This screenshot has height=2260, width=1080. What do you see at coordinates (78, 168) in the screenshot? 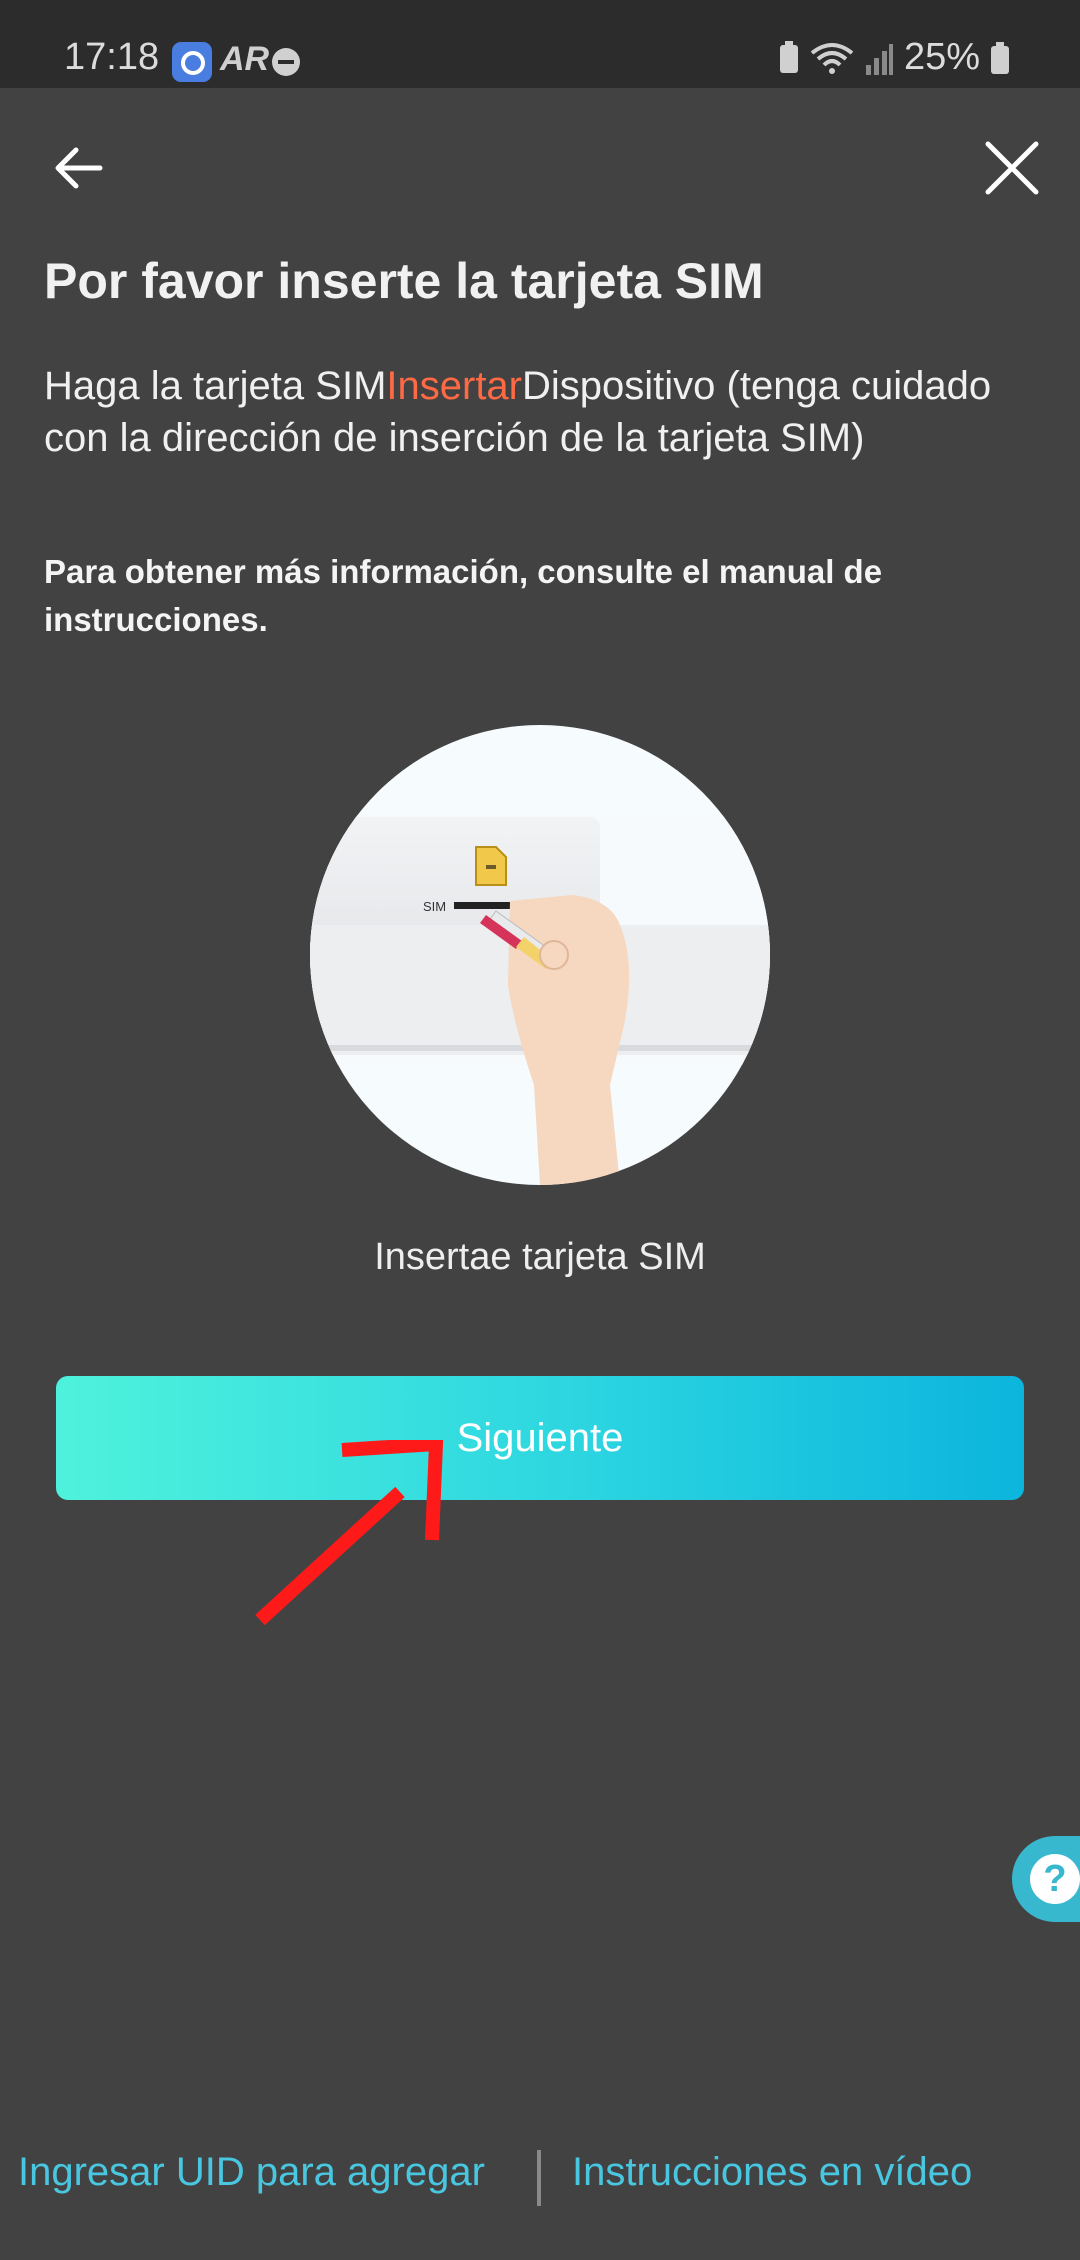
I see `arrow-left-icon` at bounding box center [78, 168].